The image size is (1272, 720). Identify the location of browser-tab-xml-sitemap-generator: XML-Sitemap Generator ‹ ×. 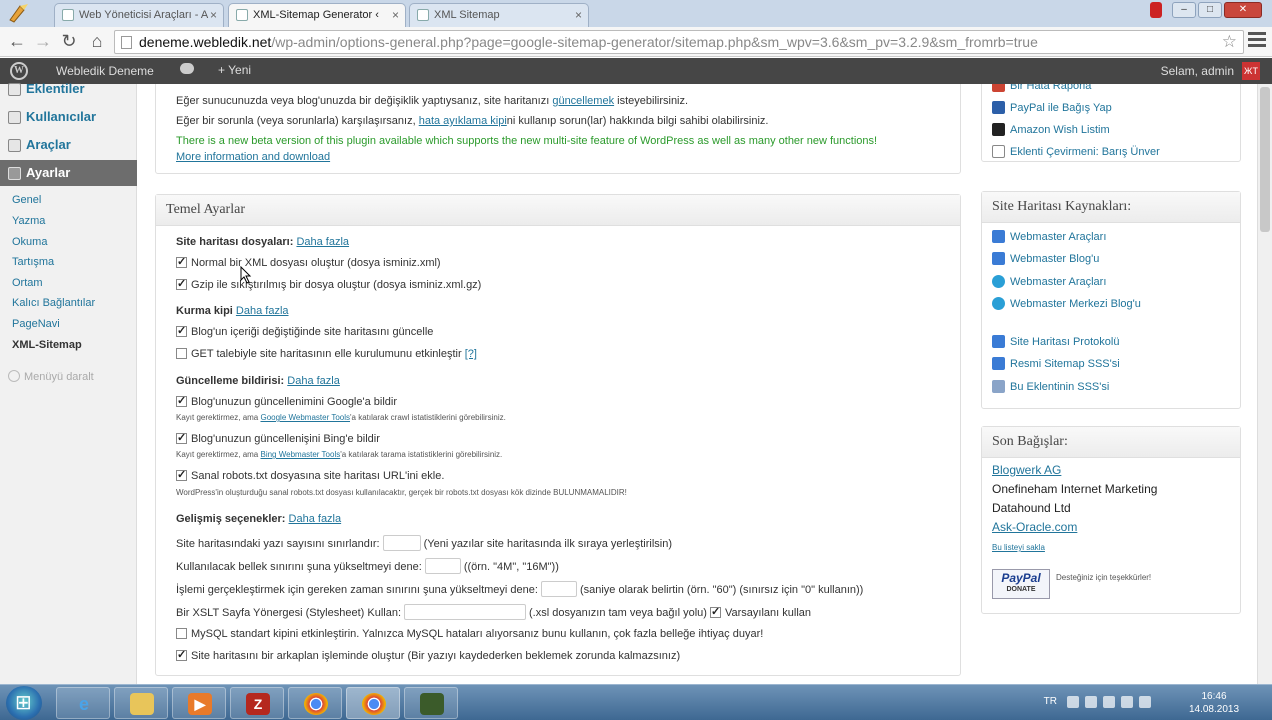
(317, 15).